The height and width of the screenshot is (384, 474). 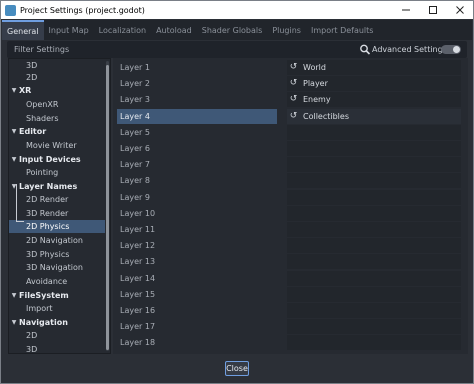 What do you see at coordinates (138, 343) in the screenshot?
I see `layer-label: Layer 18` at bounding box center [138, 343].